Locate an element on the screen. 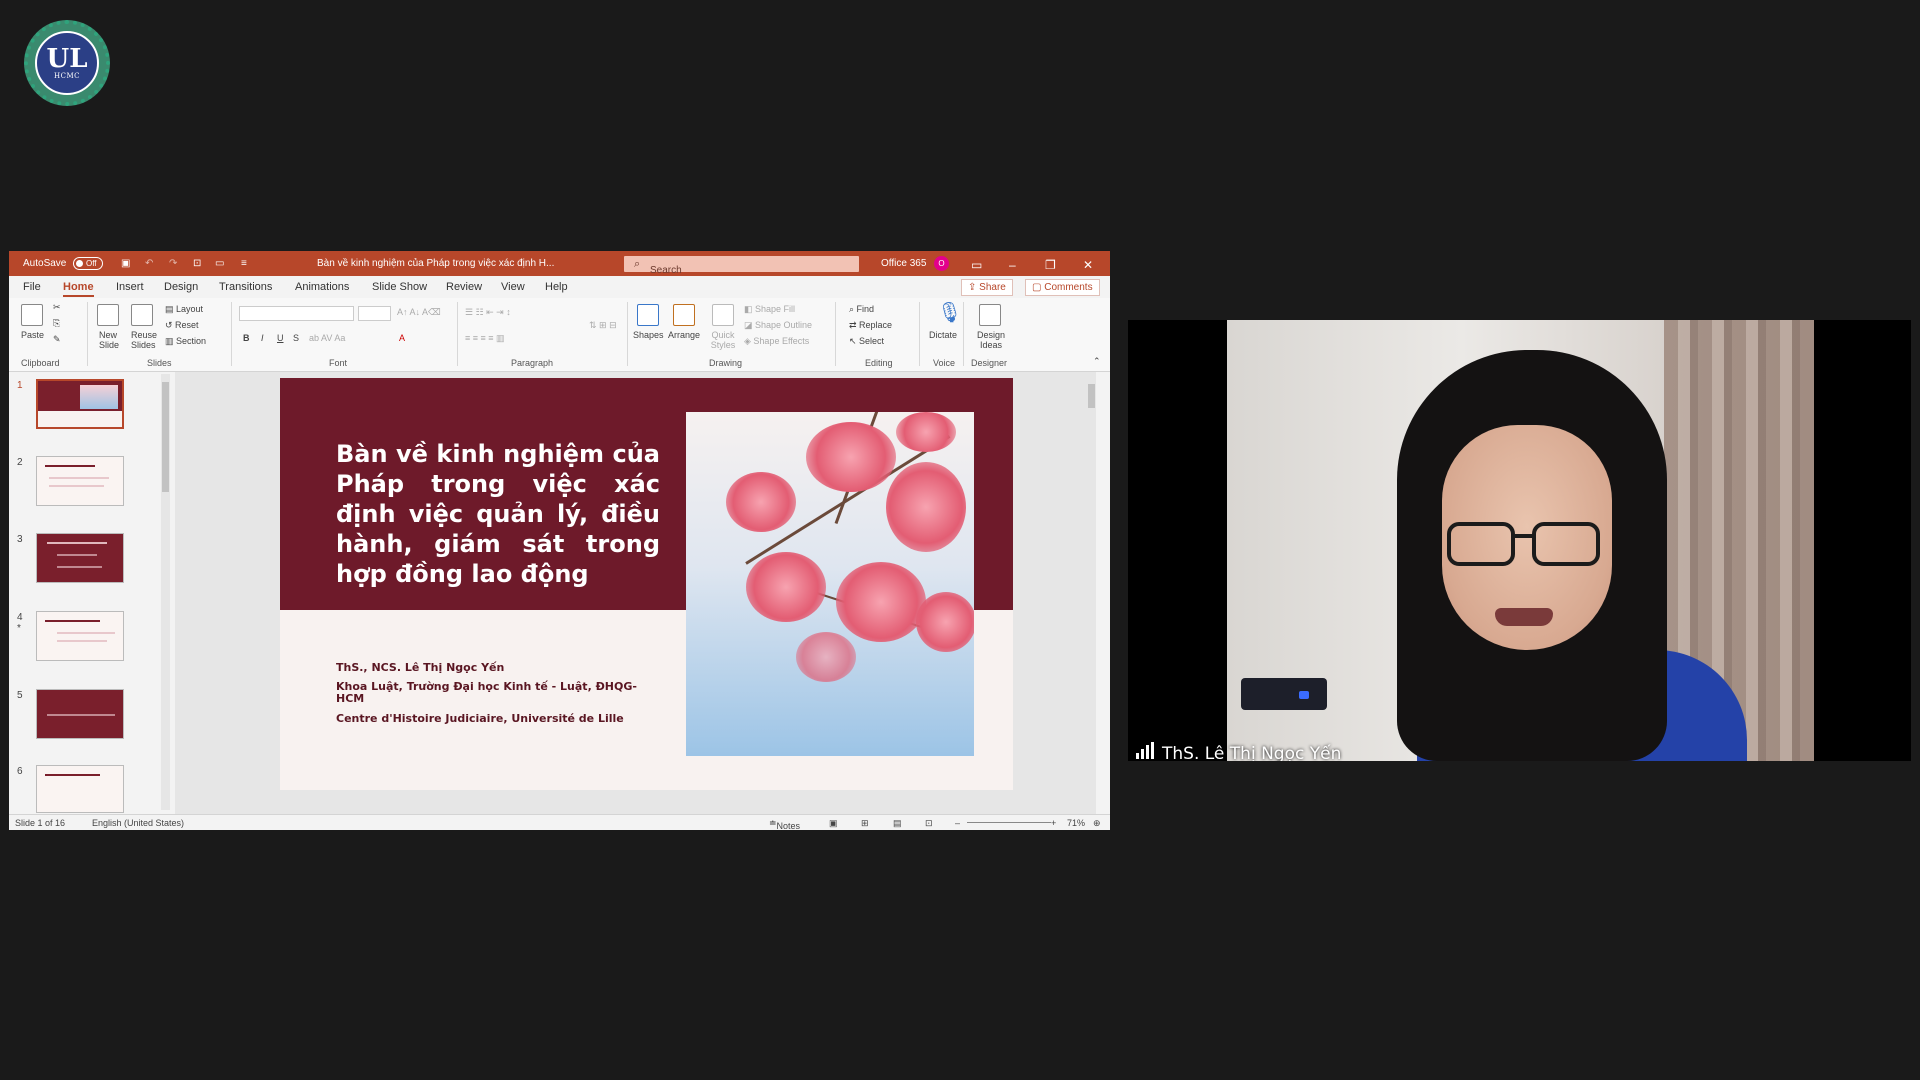 The image size is (1920, 1080). zoom-out-icon: – is located at coordinates (957, 823).